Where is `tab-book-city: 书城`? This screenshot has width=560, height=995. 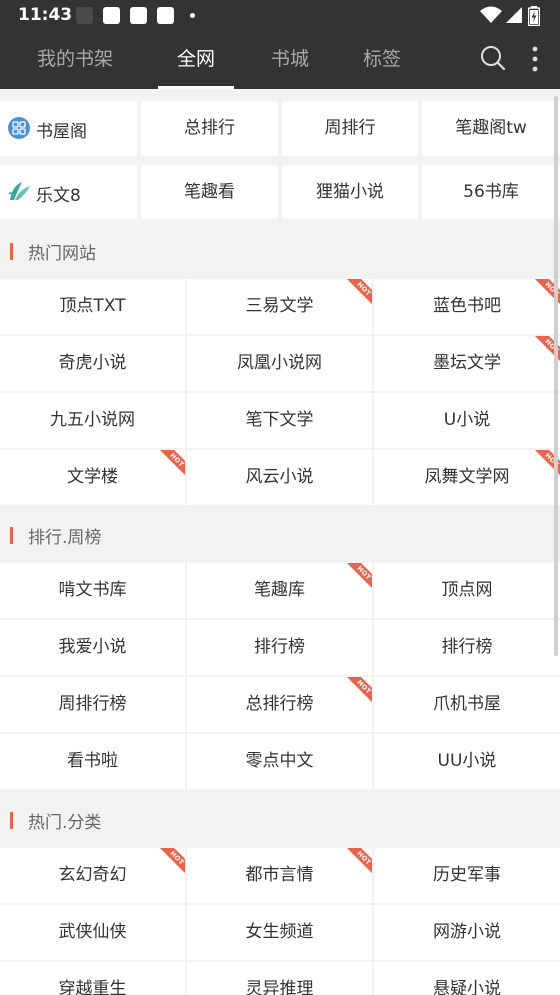
tab-book-city: 书城 is located at coordinates (290, 59).